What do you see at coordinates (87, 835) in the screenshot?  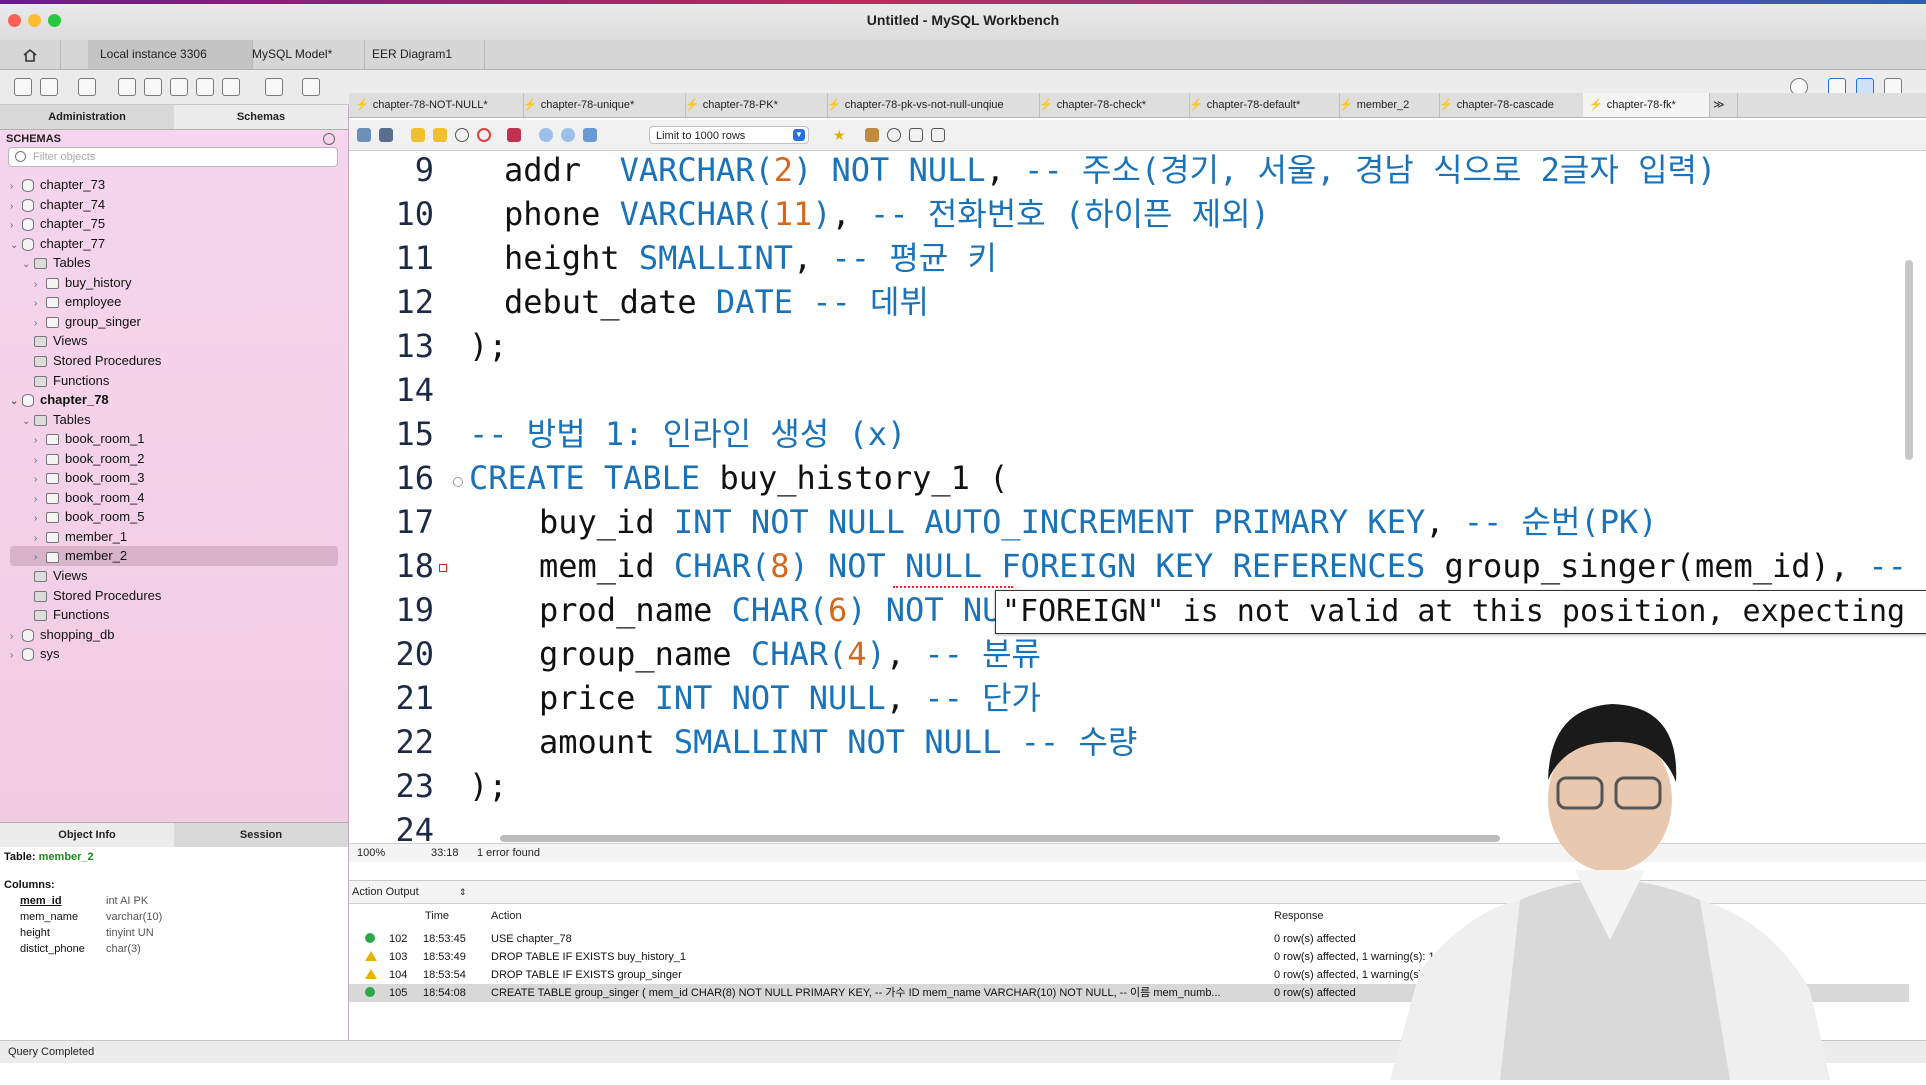 I see `tab-object-info: Object Info` at bounding box center [87, 835].